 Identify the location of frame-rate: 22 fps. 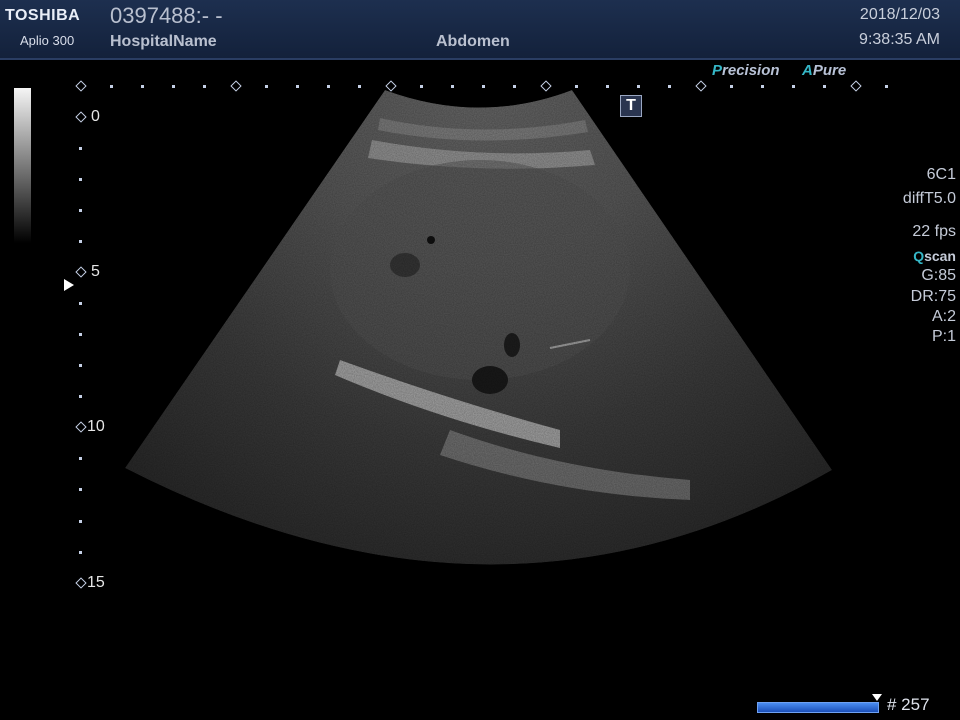
(934, 231).